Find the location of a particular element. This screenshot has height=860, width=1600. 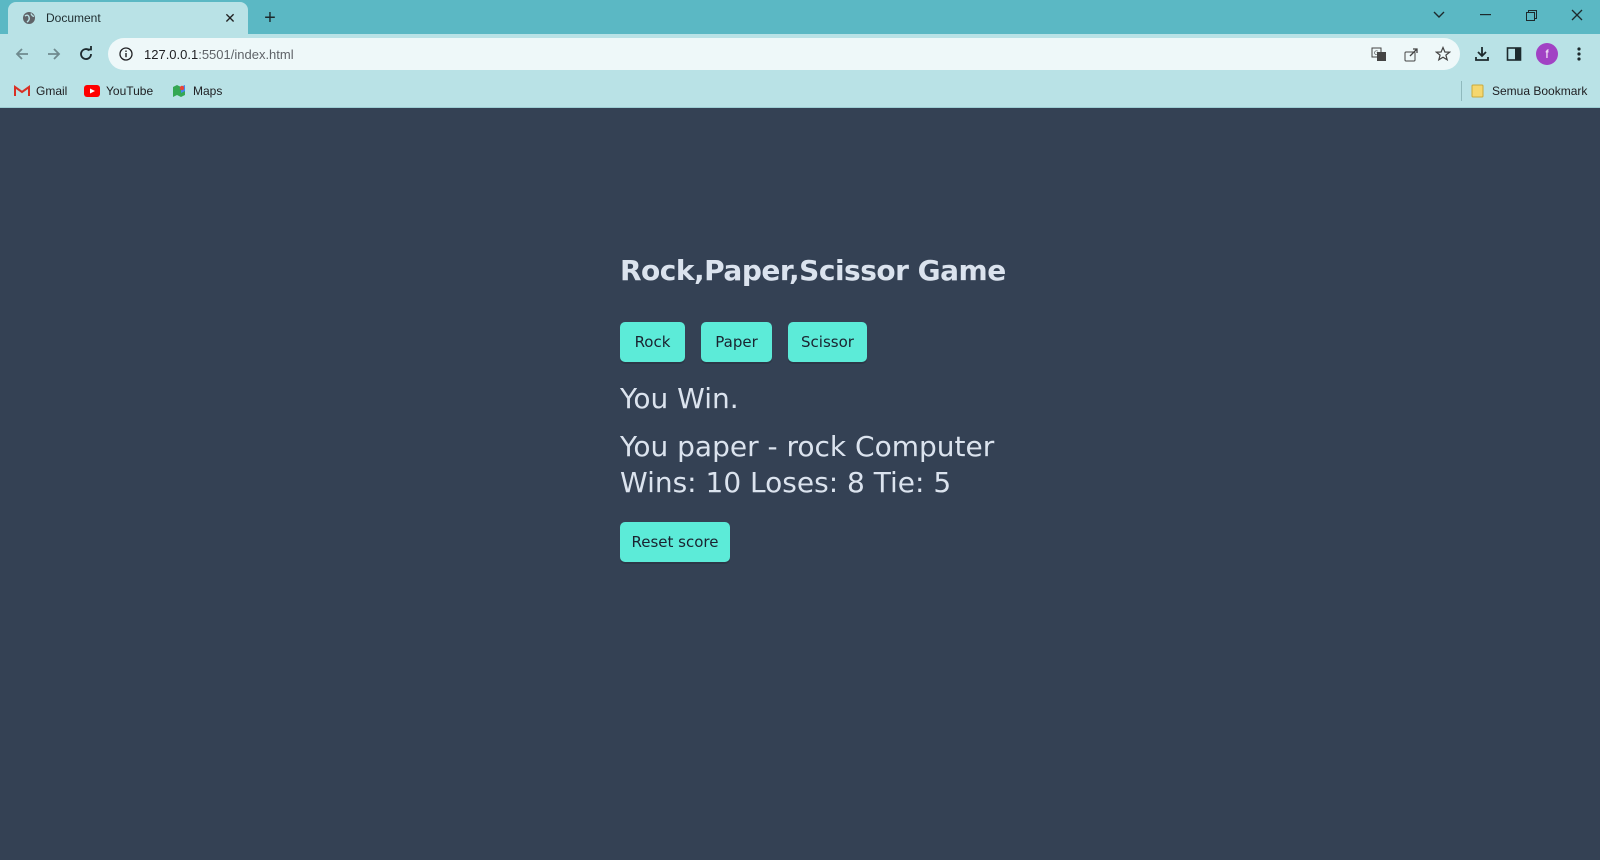

all-bookmarks-label: Semua Bookmark is located at coordinates (1540, 91).